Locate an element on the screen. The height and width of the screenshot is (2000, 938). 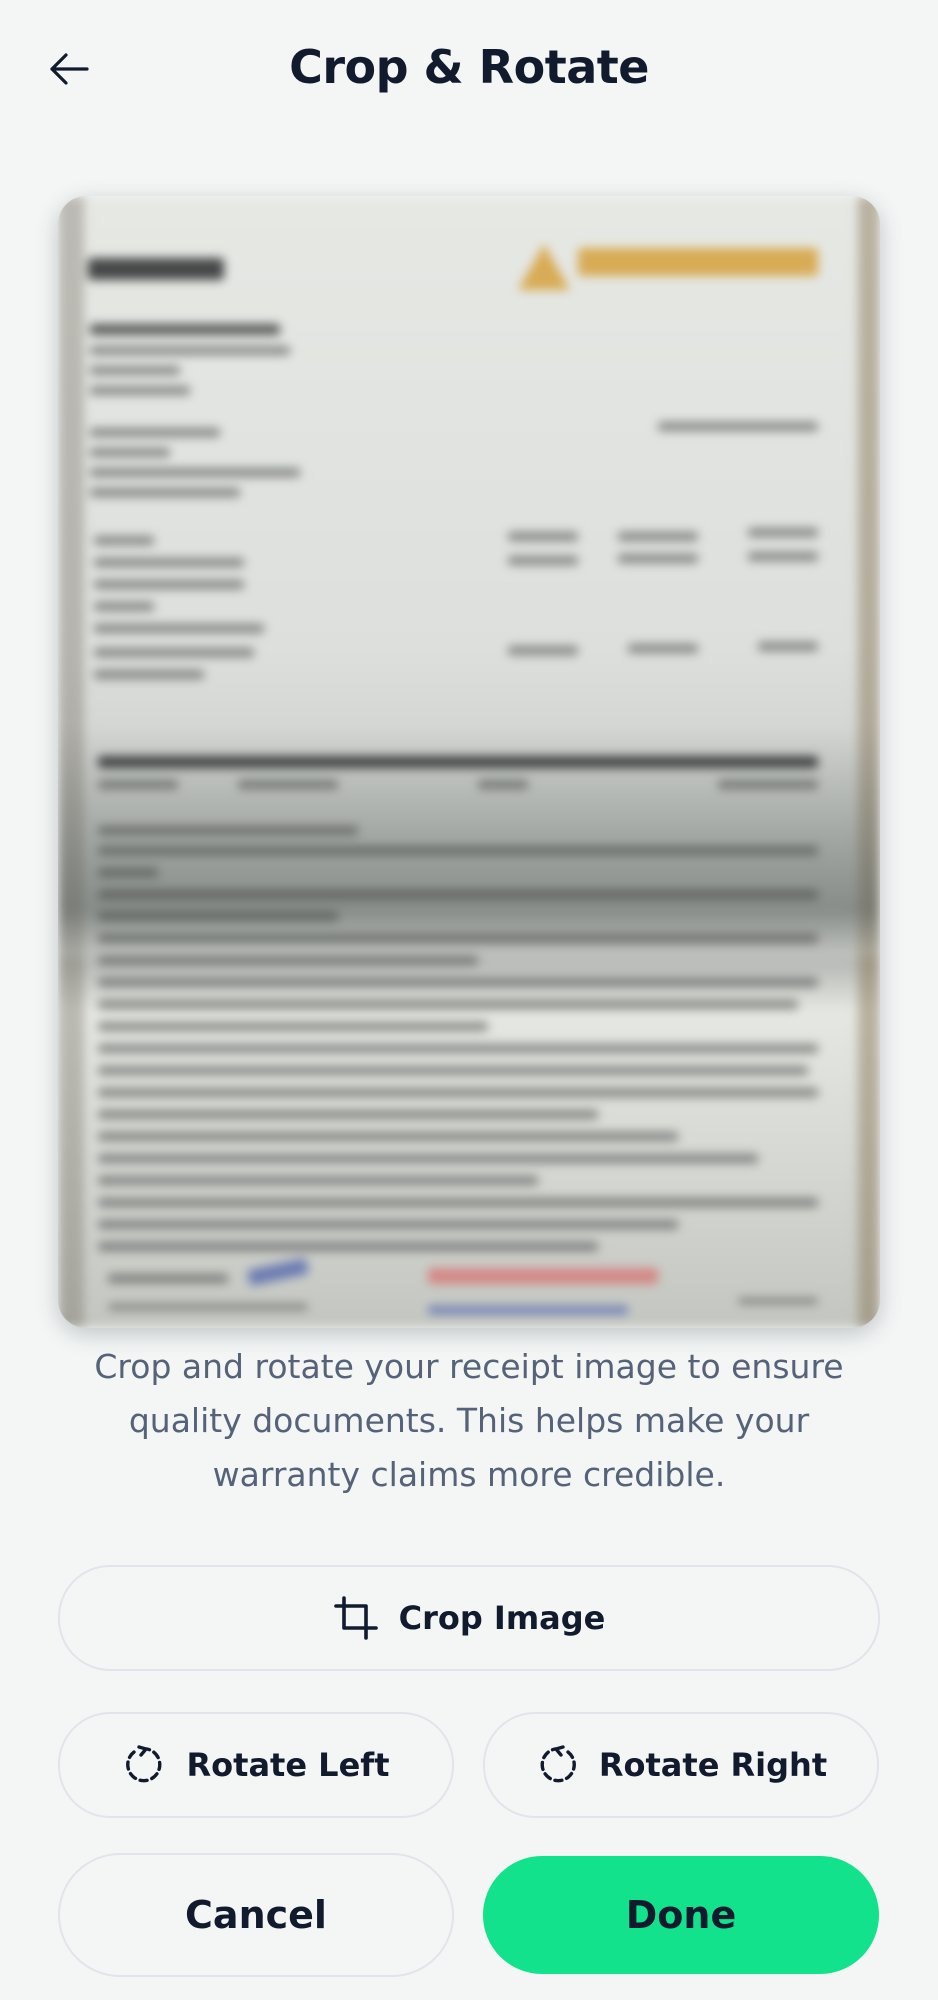
crop-image-button: Crop Image is located at coordinates (469, 1618).